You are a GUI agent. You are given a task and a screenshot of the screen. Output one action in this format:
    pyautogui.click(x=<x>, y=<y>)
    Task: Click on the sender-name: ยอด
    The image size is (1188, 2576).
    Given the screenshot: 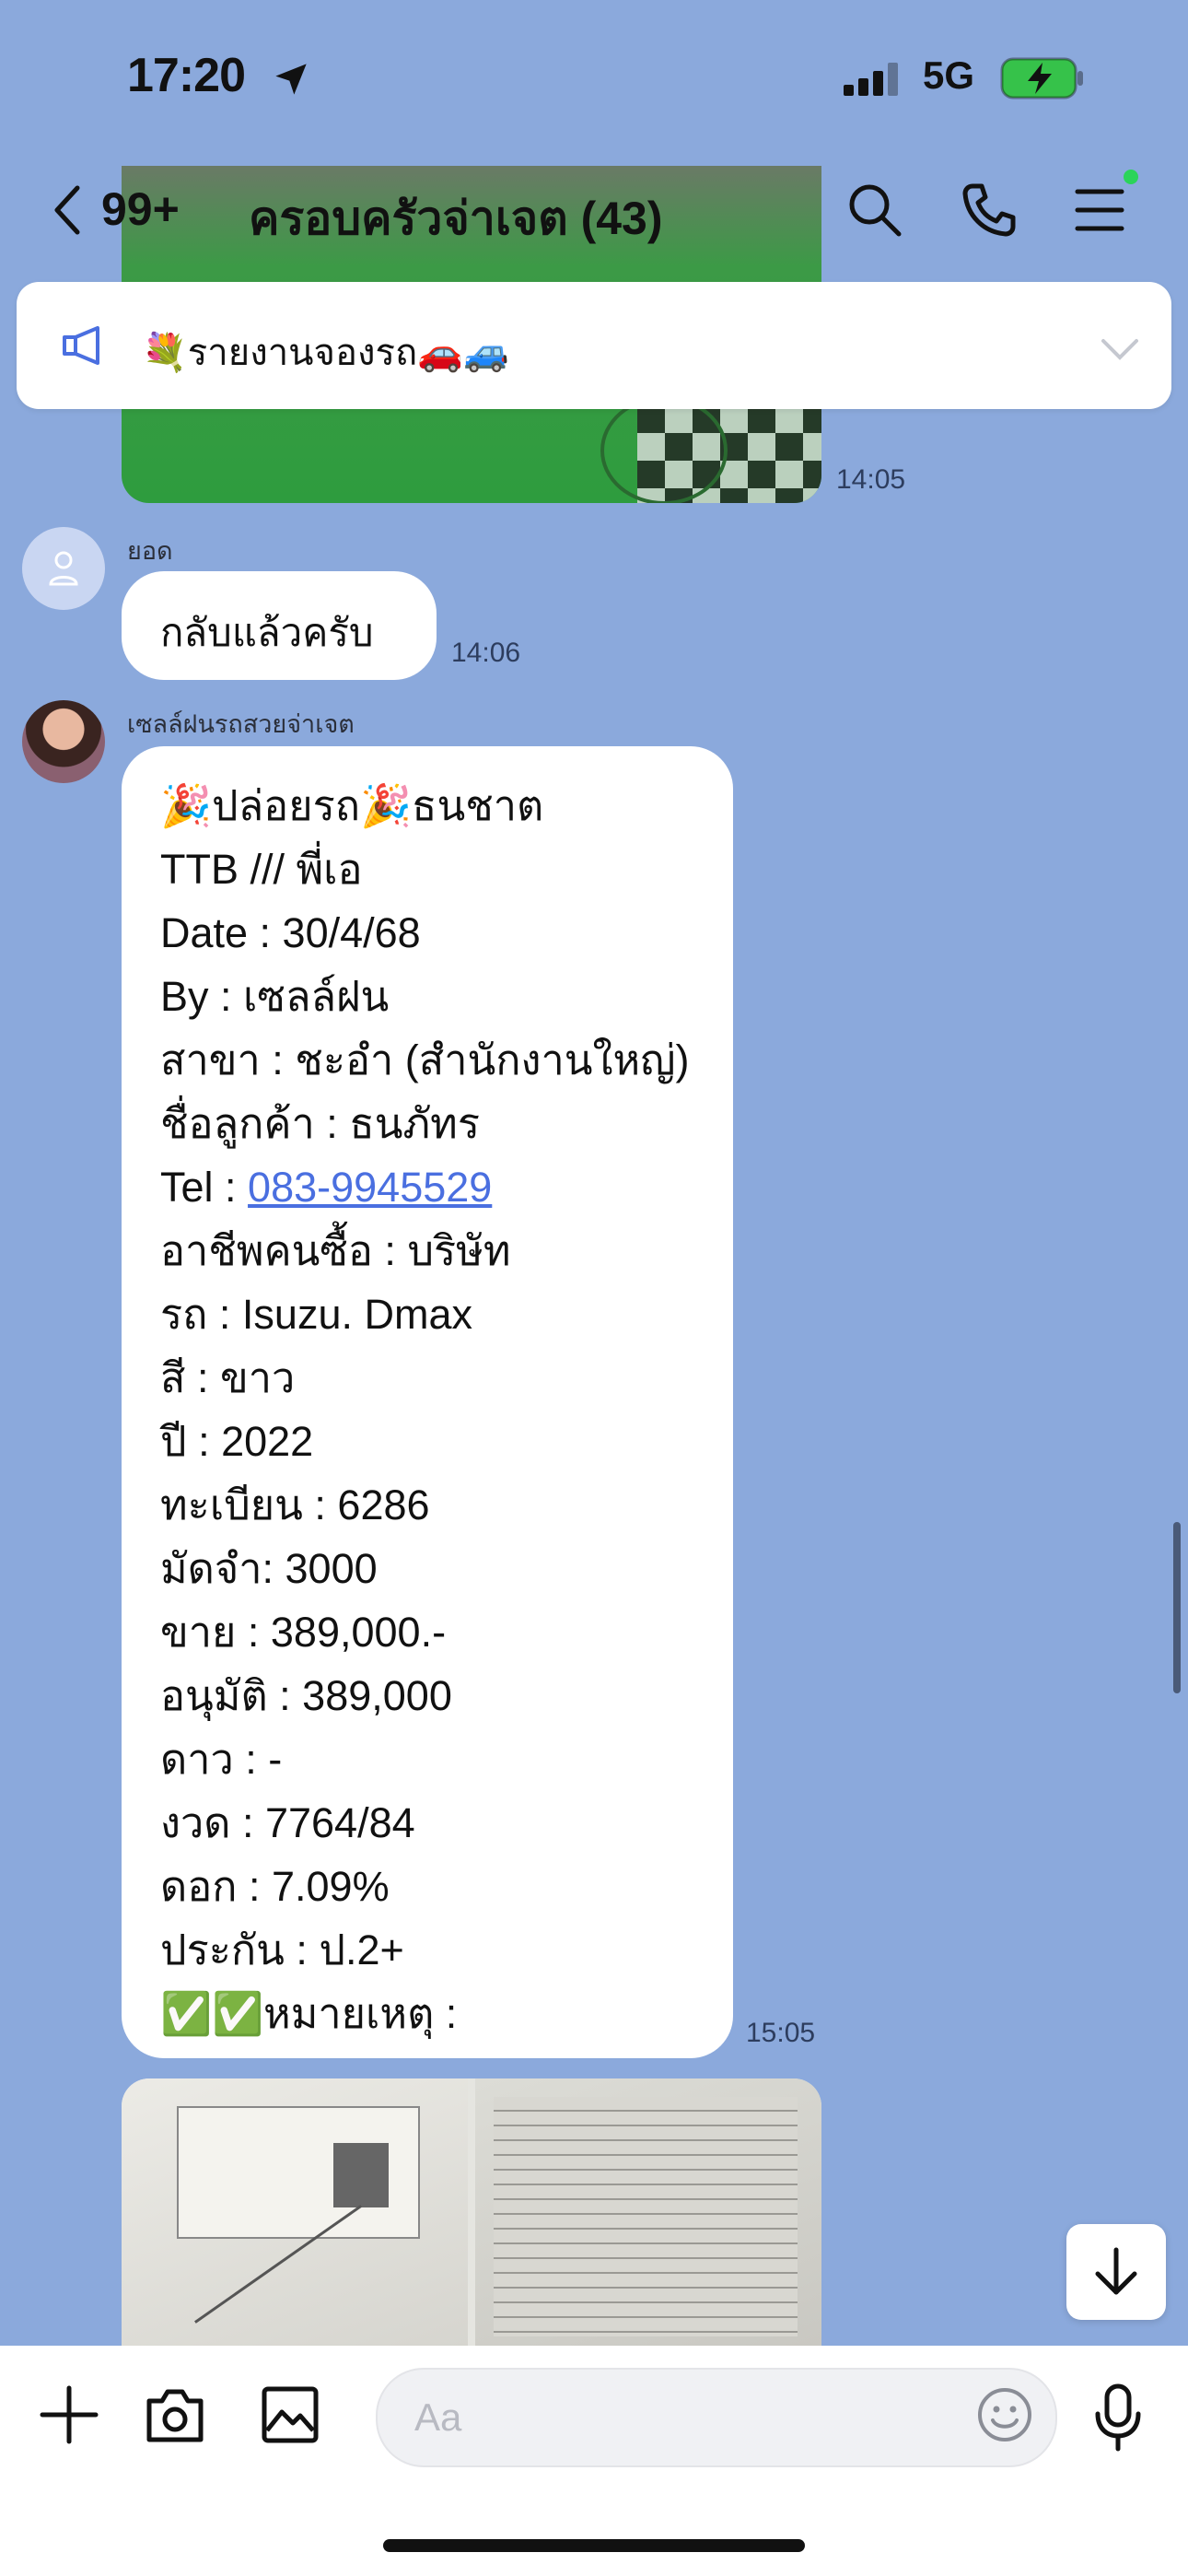 What is the action you would take?
    pyautogui.click(x=150, y=551)
    